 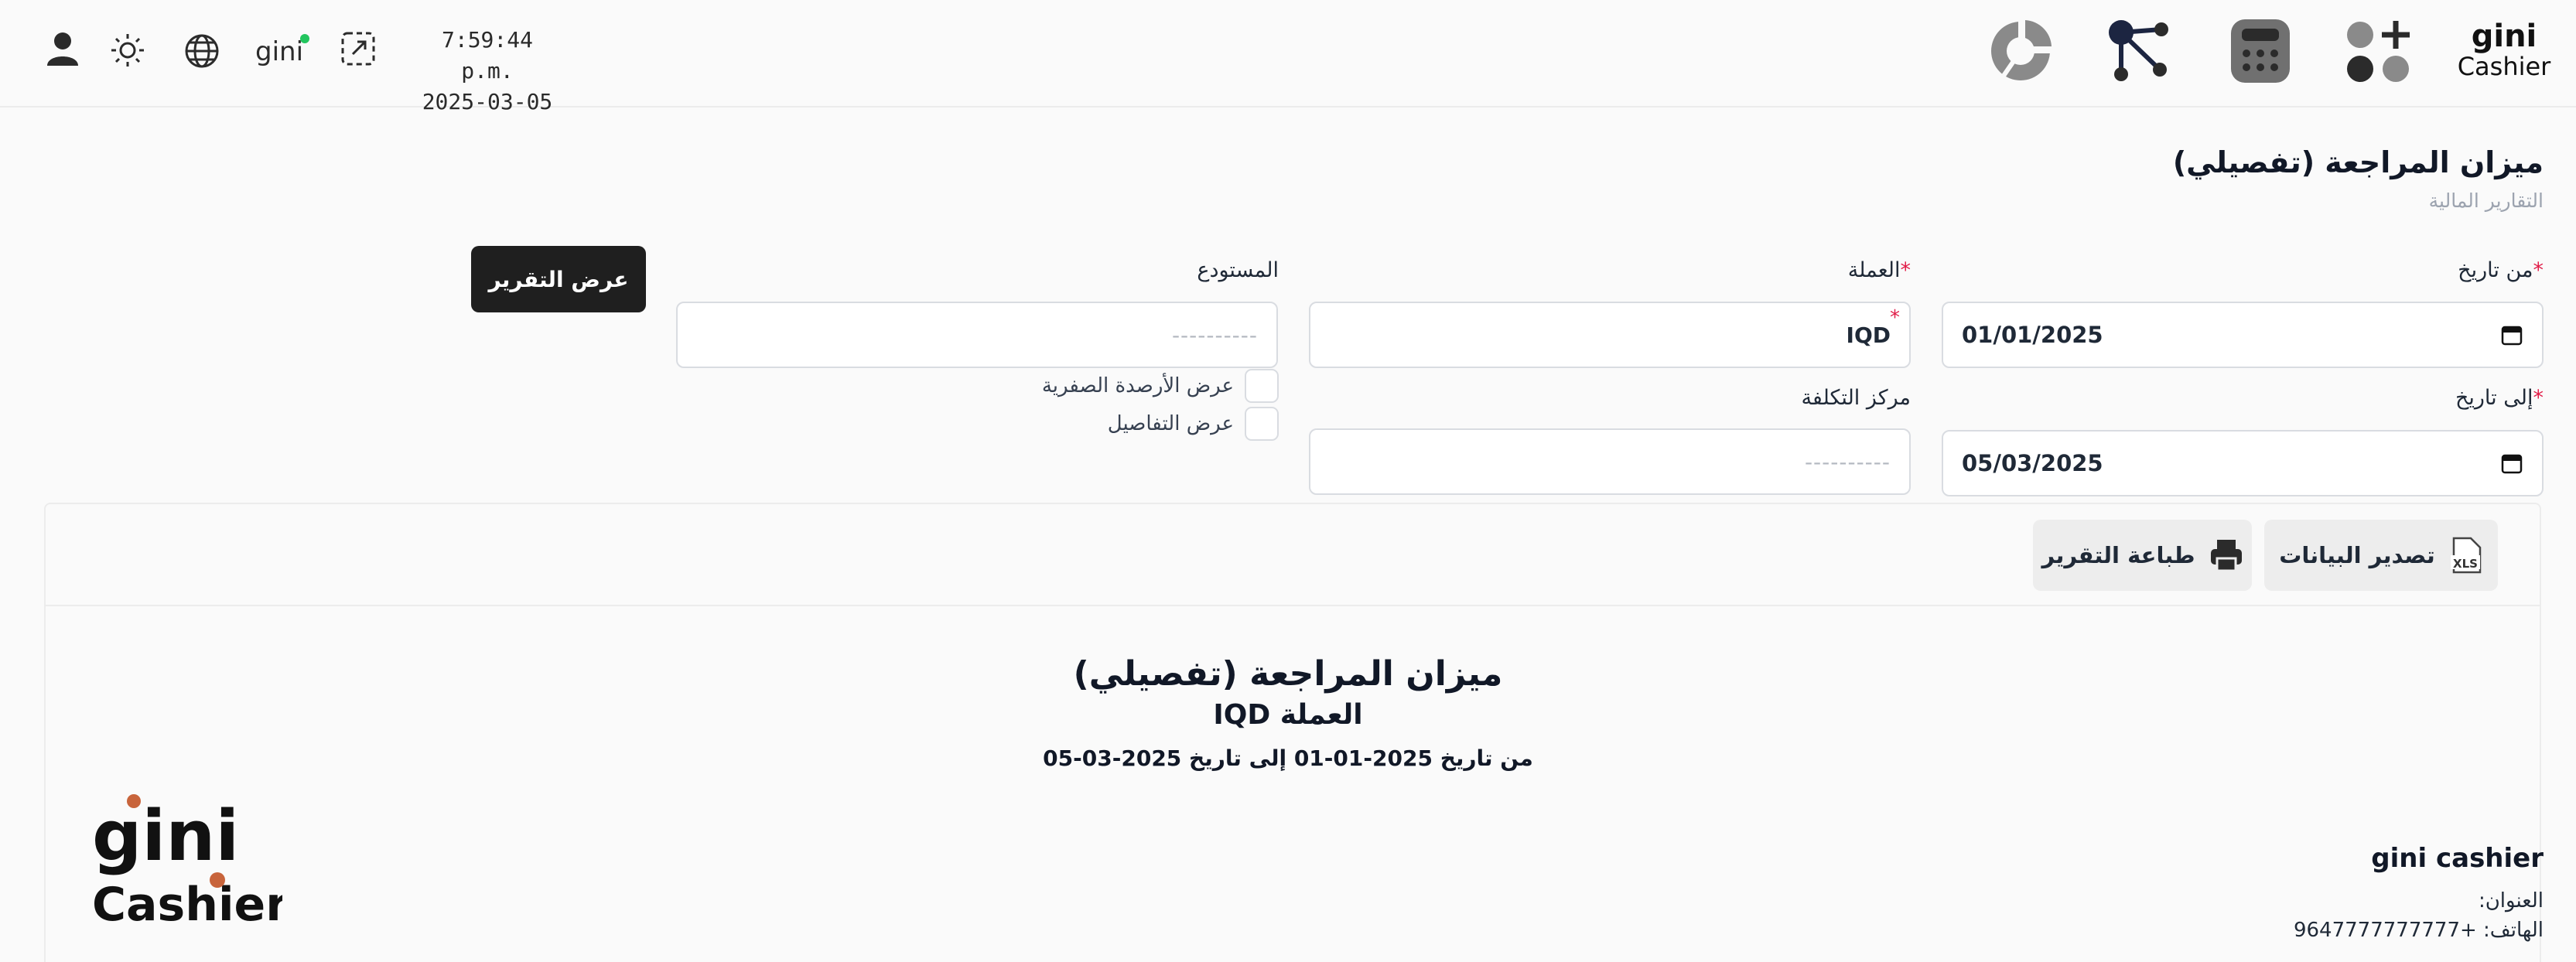 What do you see at coordinates (1138, 385) in the screenshot?
I see `show-zero-balances-label: عرض الأرصدة الصفرية` at bounding box center [1138, 385].